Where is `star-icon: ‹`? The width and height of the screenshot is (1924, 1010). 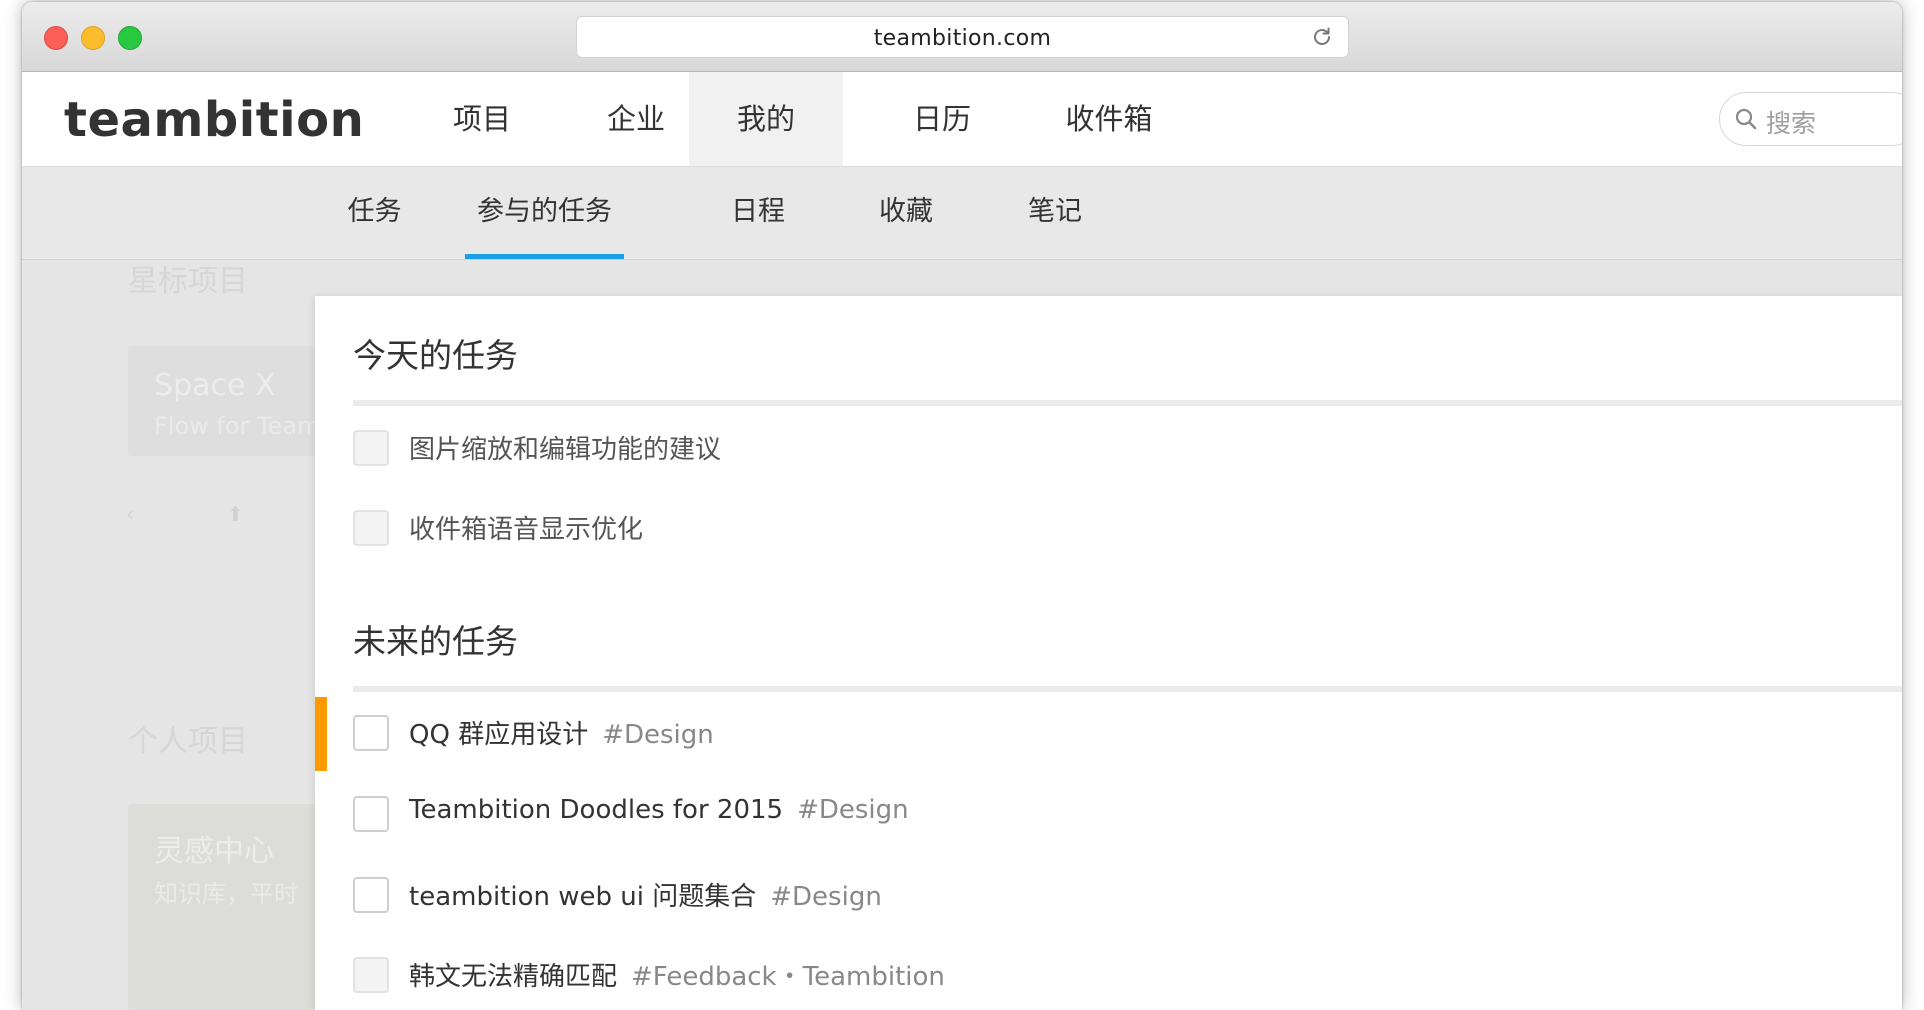 star-icon: ‹ is located at coordinates (130, 514).